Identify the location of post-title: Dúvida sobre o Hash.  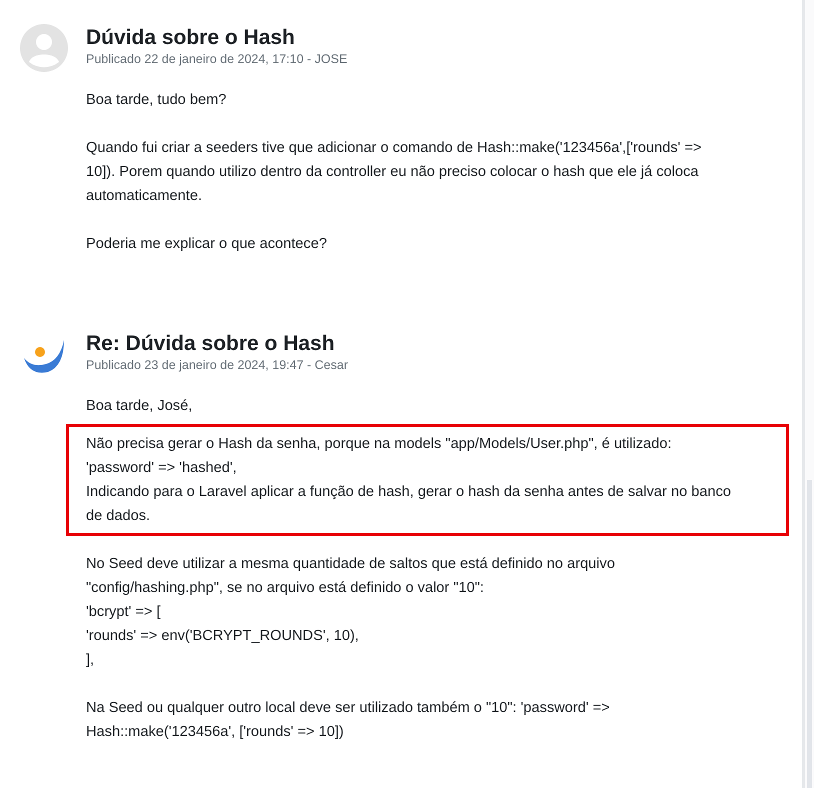
(191, 38).